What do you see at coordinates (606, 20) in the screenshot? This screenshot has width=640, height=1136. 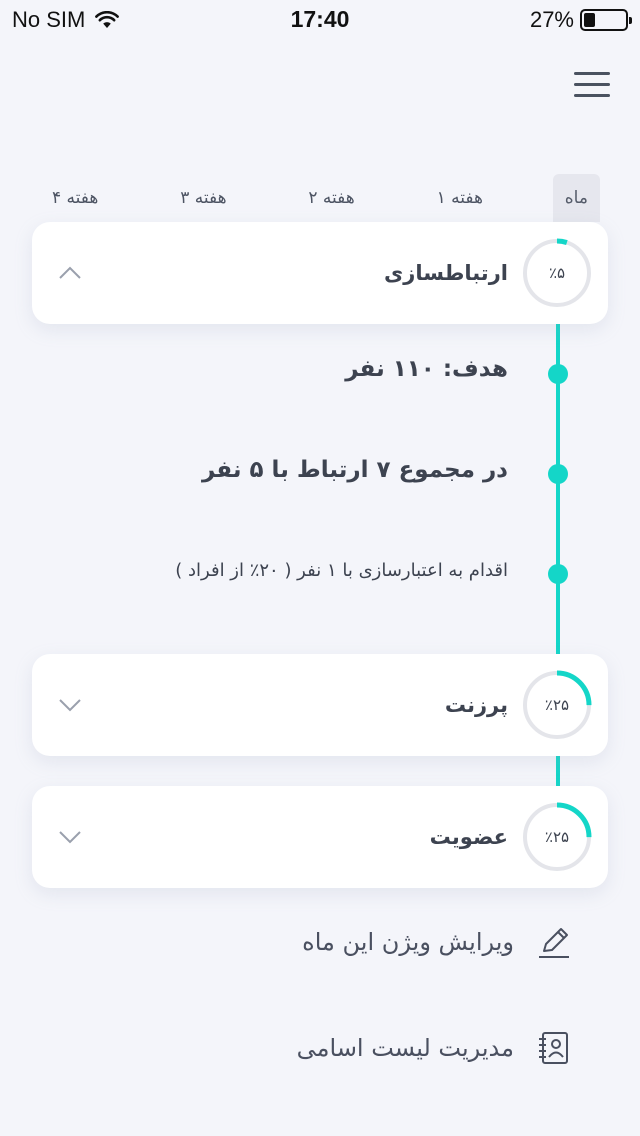 I see `battery-icon` at bounding box center [606, 20].